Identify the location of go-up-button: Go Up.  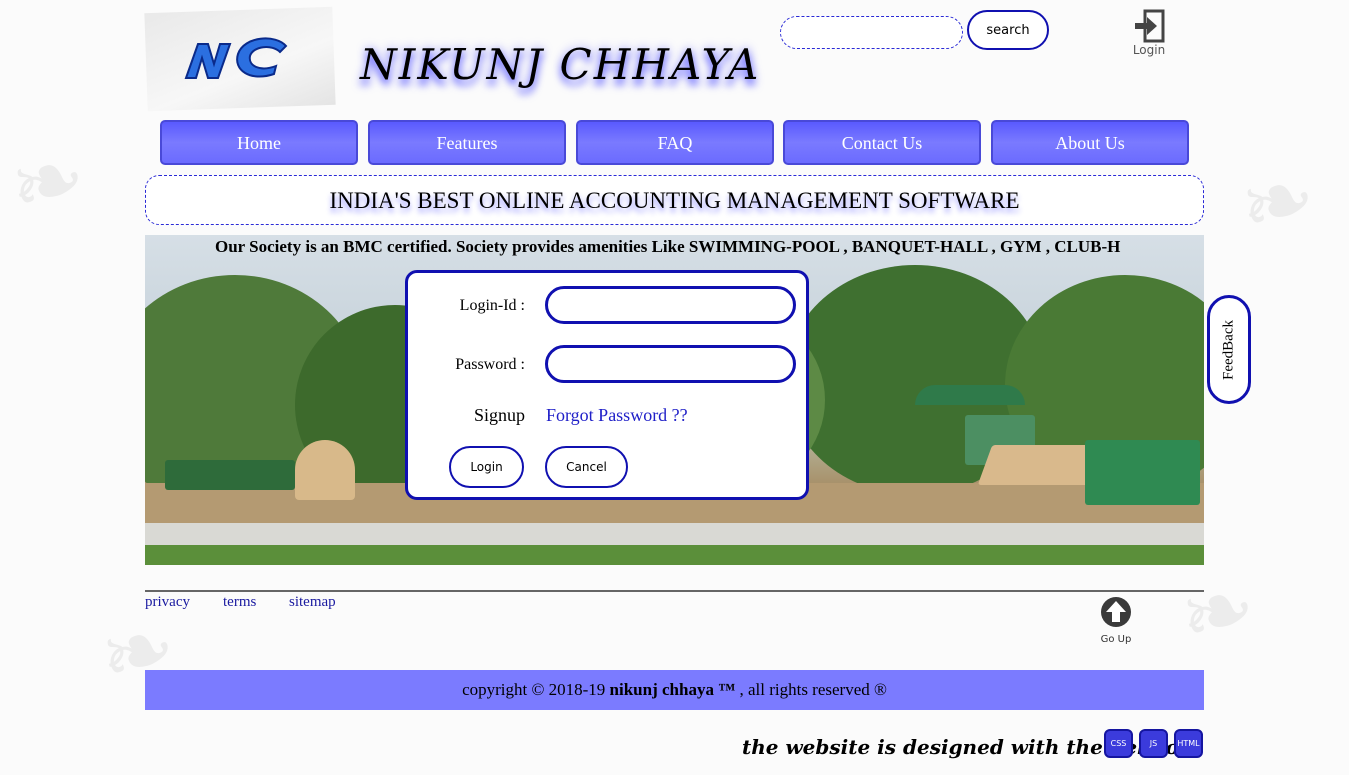
(1116, 620).